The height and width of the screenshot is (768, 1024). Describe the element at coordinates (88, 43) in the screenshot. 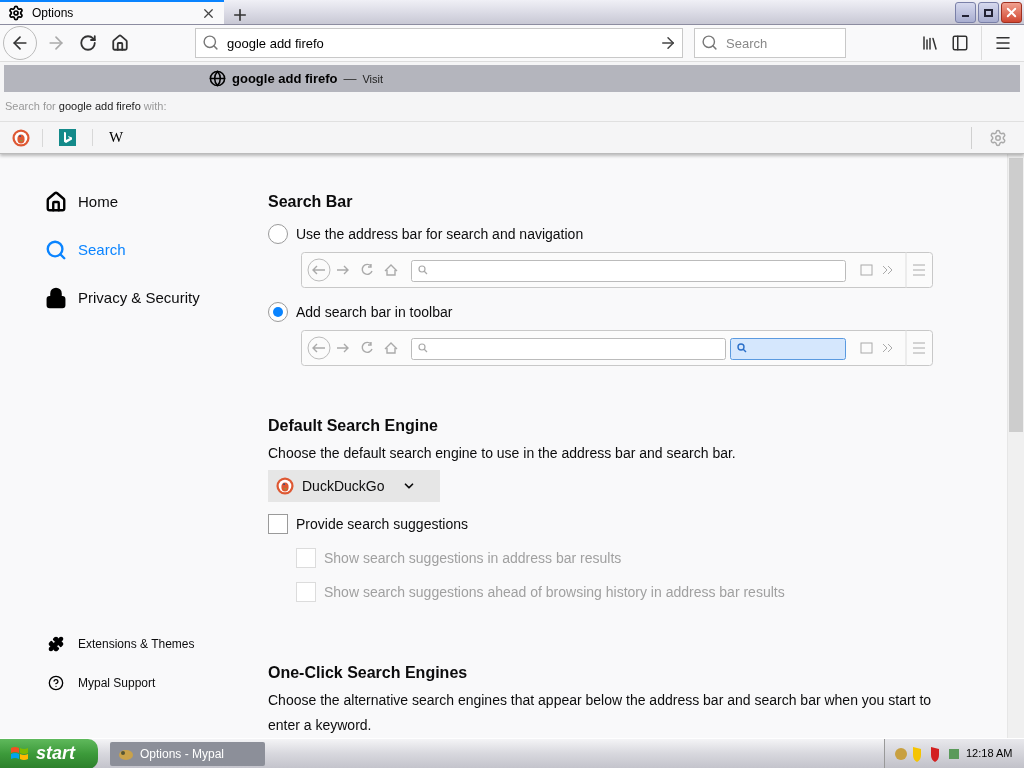

I see `reload-icon` at that location.